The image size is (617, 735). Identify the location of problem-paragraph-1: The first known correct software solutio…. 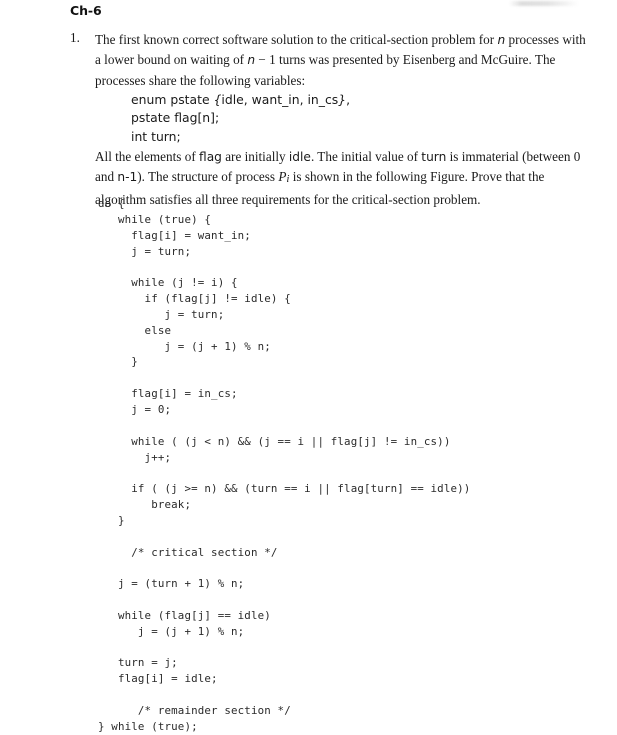
(342, 60).